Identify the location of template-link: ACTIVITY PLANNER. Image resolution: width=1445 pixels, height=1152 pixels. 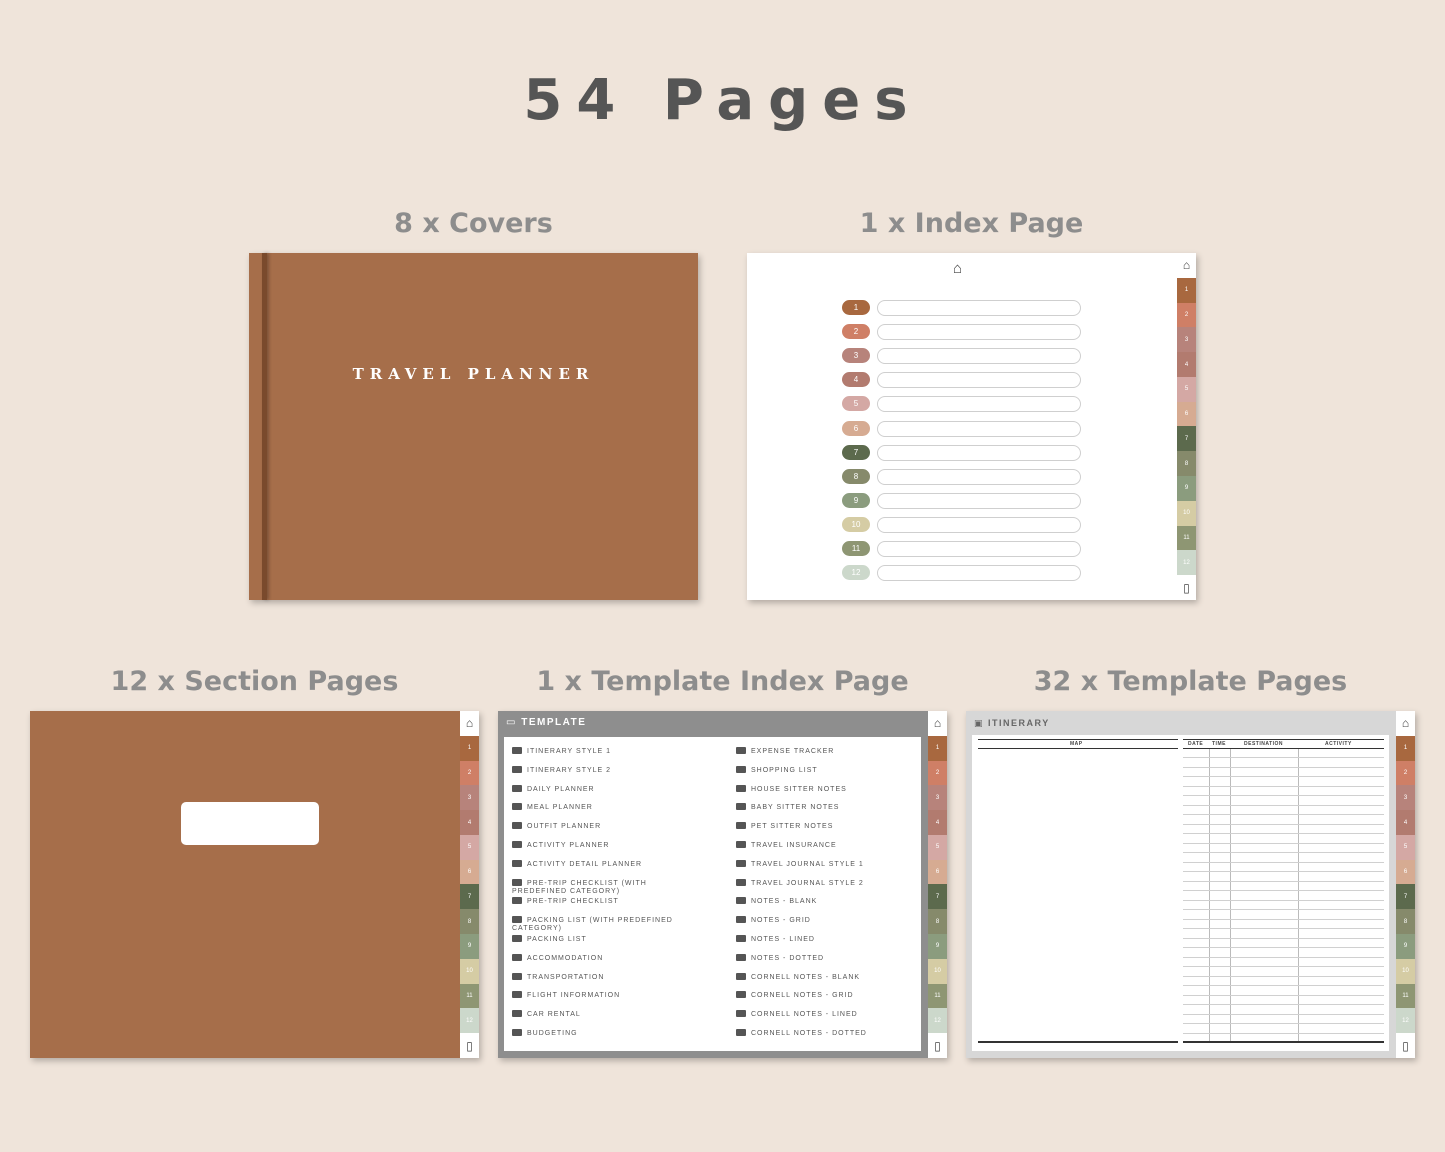
(607, 845).